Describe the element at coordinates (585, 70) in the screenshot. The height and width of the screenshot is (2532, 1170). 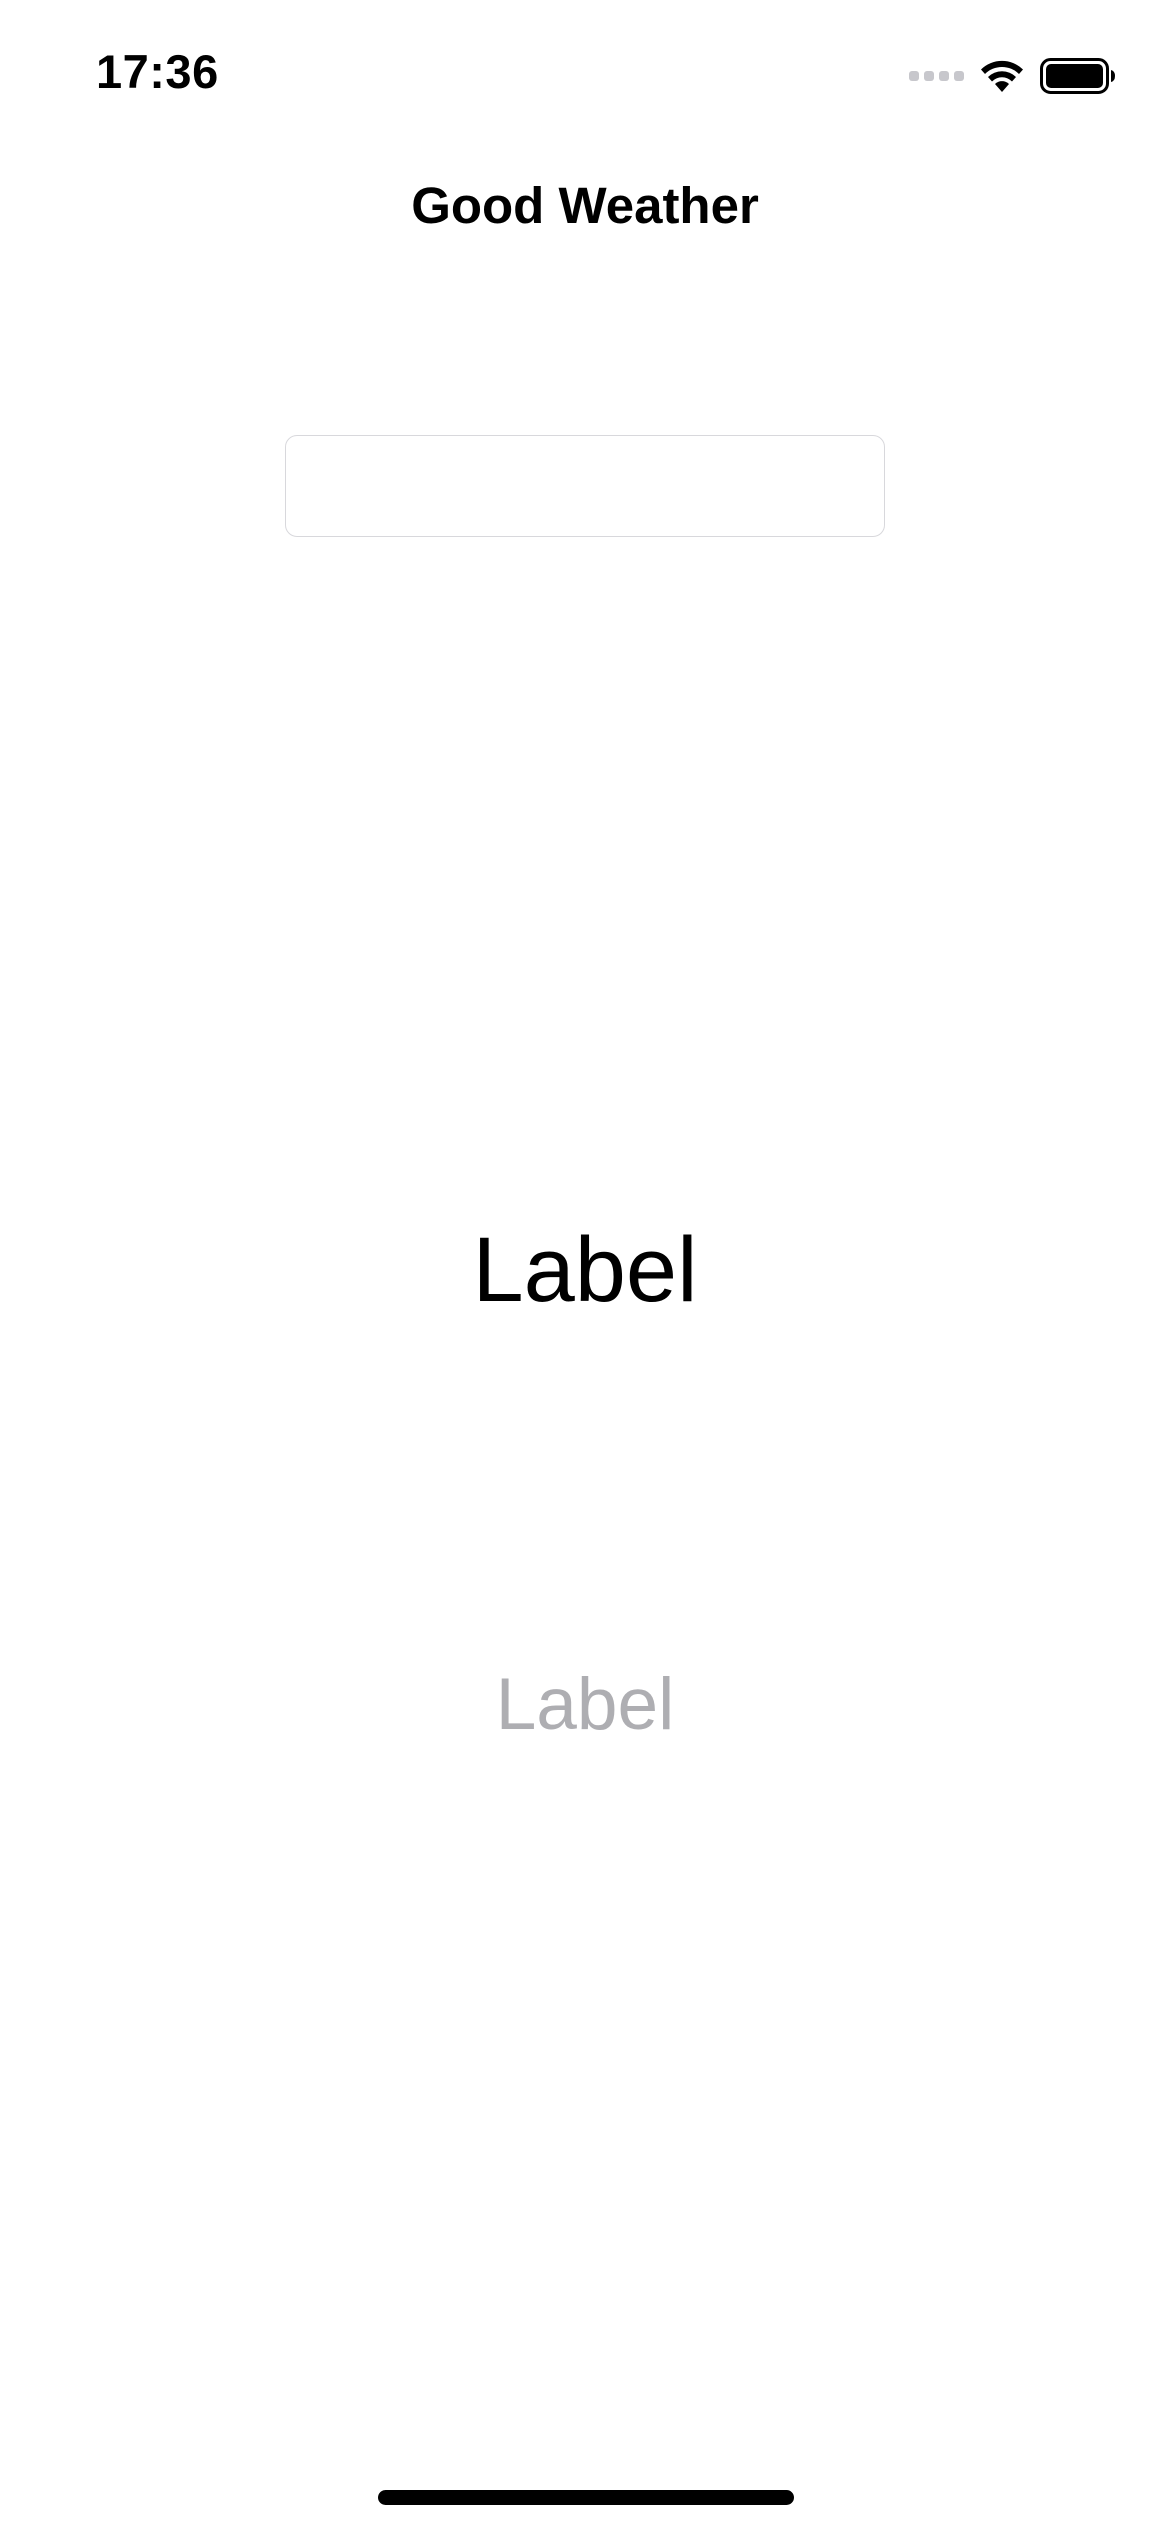
I see `status-bar: 17:36` at that location.